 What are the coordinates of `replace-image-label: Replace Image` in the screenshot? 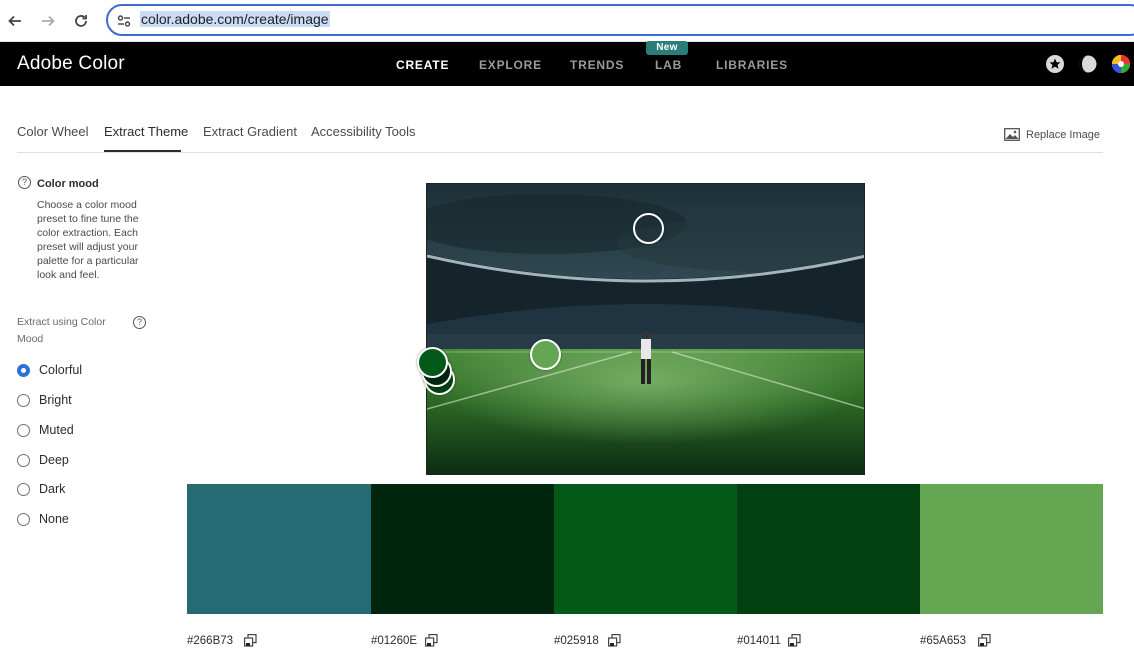 It's located at (1063, 134).